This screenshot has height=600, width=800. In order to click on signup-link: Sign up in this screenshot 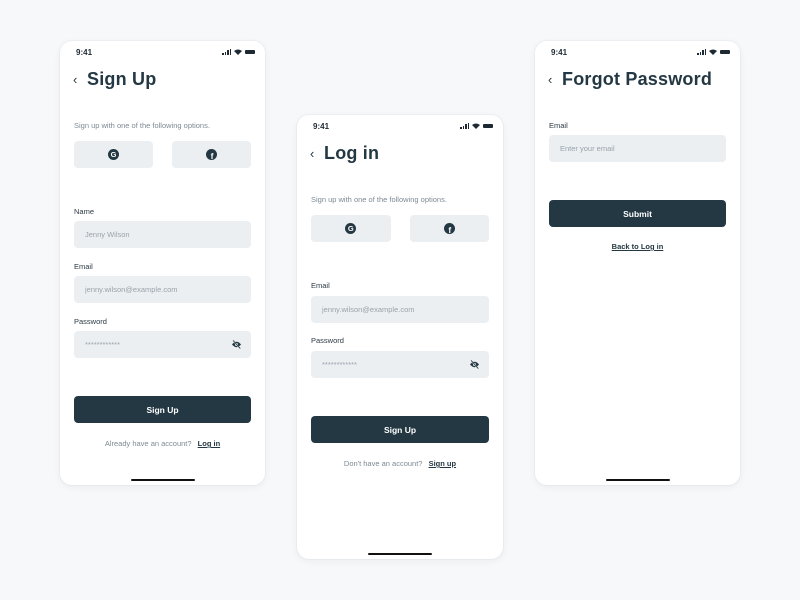, I will do `click(443, 463)`.